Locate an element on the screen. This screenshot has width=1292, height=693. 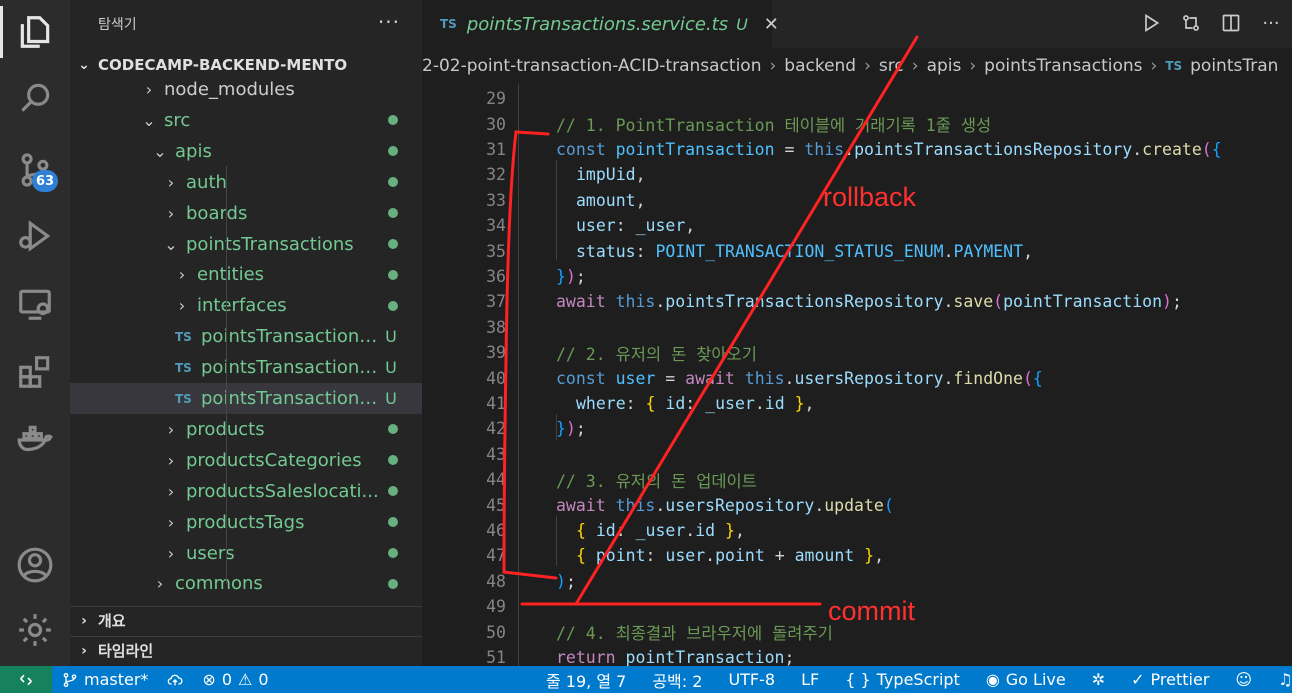
code-line: 51 return pointTransaction; is located at coordinates (852, 655).